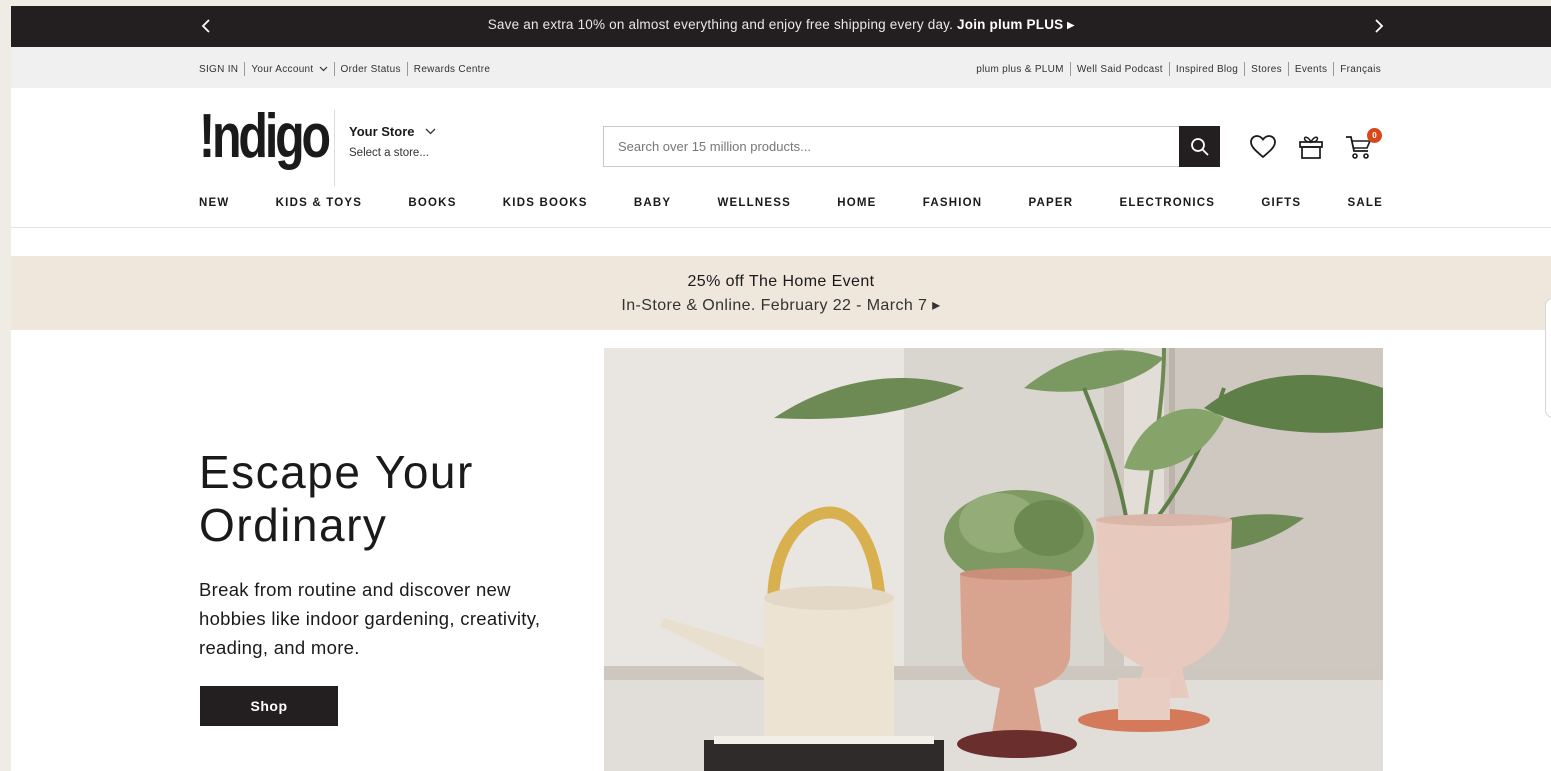  What do you see at coordinates (269, 706) in the screenshot?
I see `shop-button: Shop` at bounding box center [269, 706].